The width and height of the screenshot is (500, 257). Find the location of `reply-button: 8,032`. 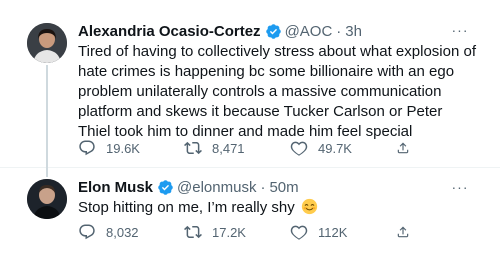

reply-button: 8,032 is located at coordinates (131, 232).